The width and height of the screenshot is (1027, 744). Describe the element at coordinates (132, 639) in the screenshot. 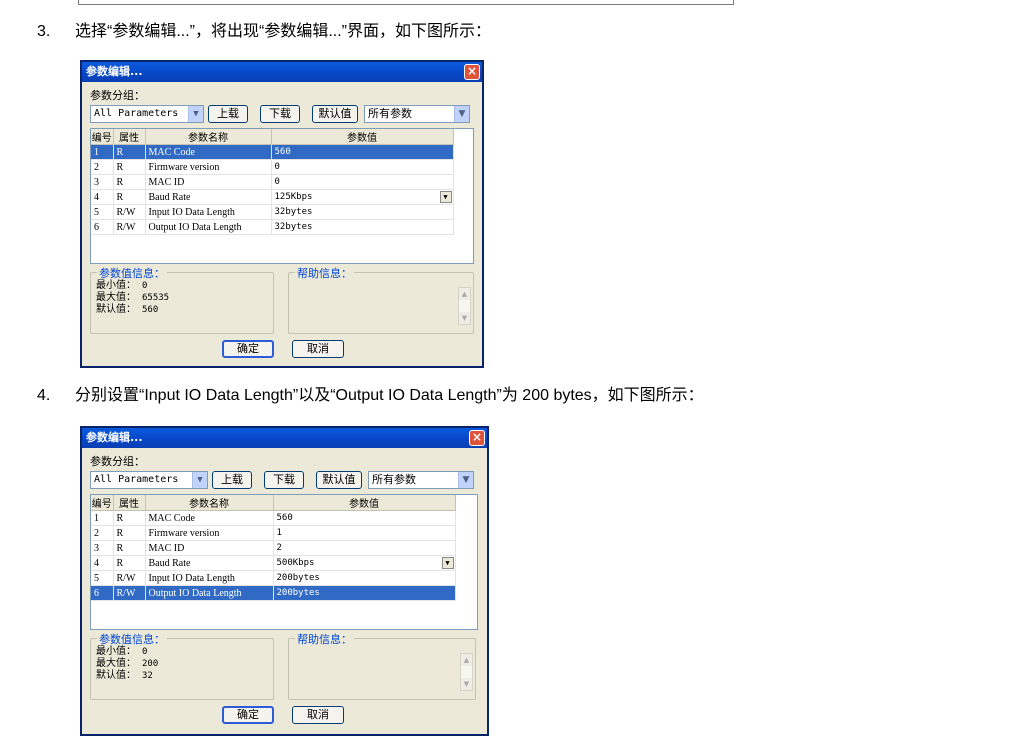

I see `param-info-caption: 参数值信息：` at that location.